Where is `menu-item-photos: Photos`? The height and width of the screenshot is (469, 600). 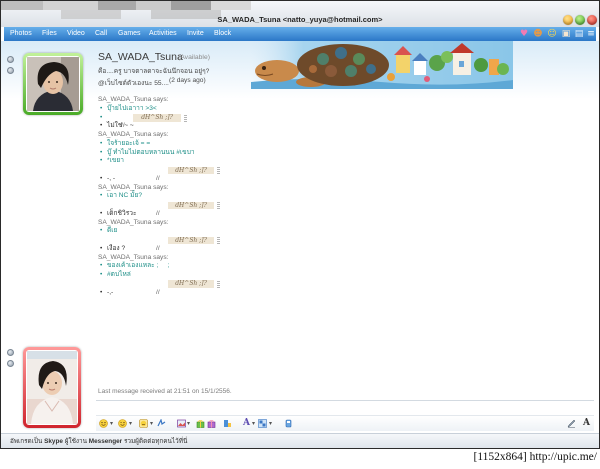
menu-item-photos: Photos is located at coordinates (21, 34).